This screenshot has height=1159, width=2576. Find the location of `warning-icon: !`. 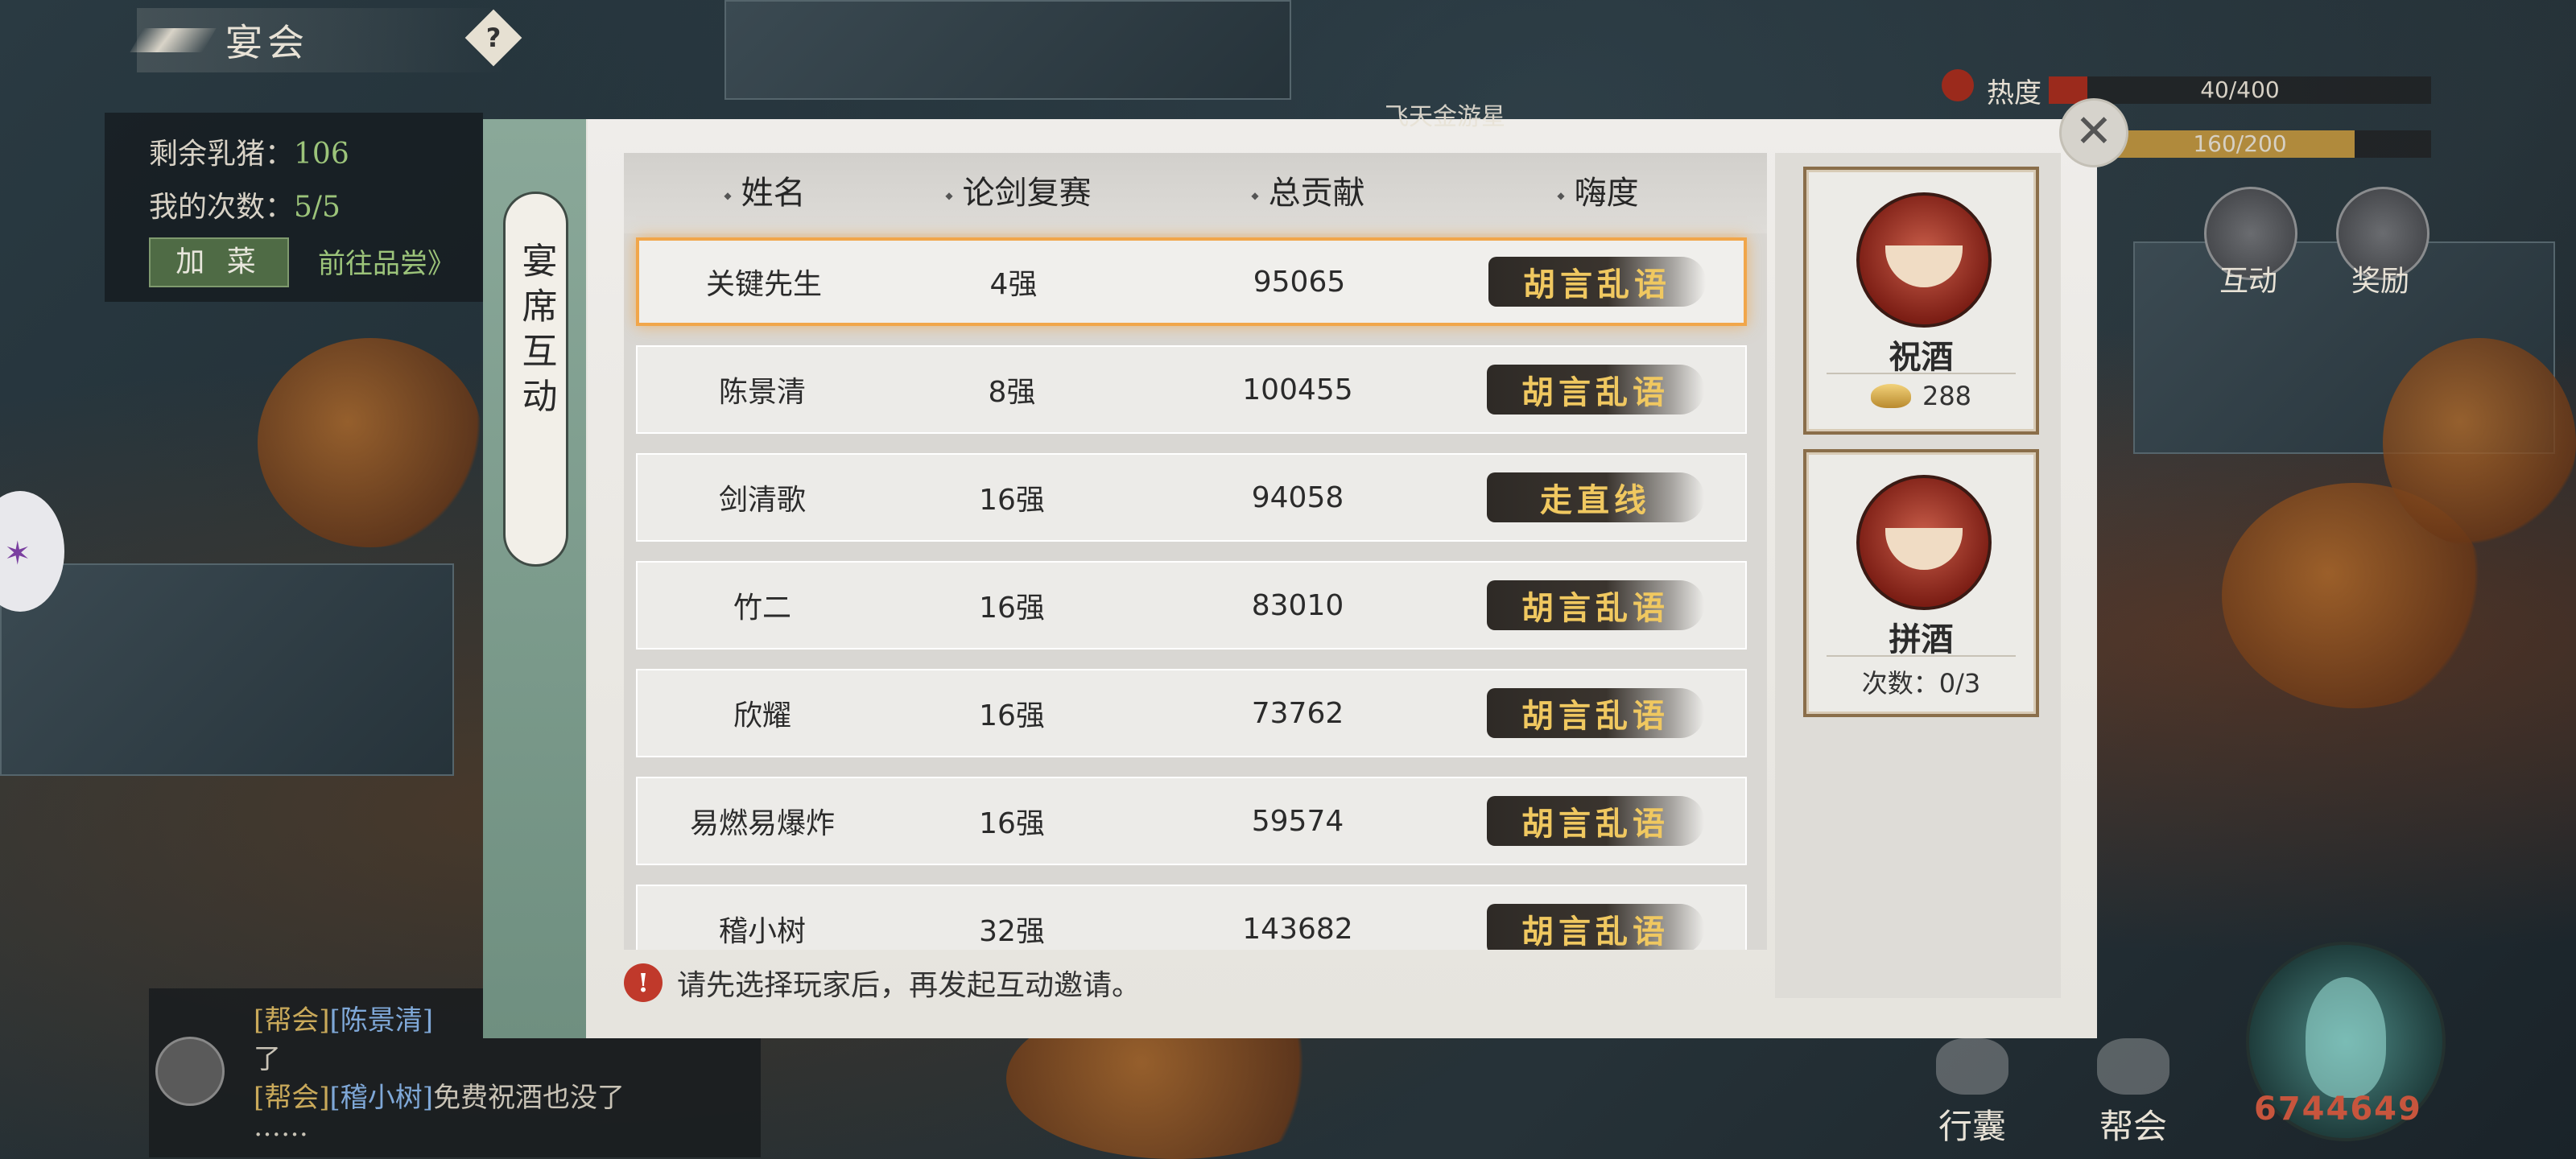

warning-icon: ! is located at coordinates (643, 982).